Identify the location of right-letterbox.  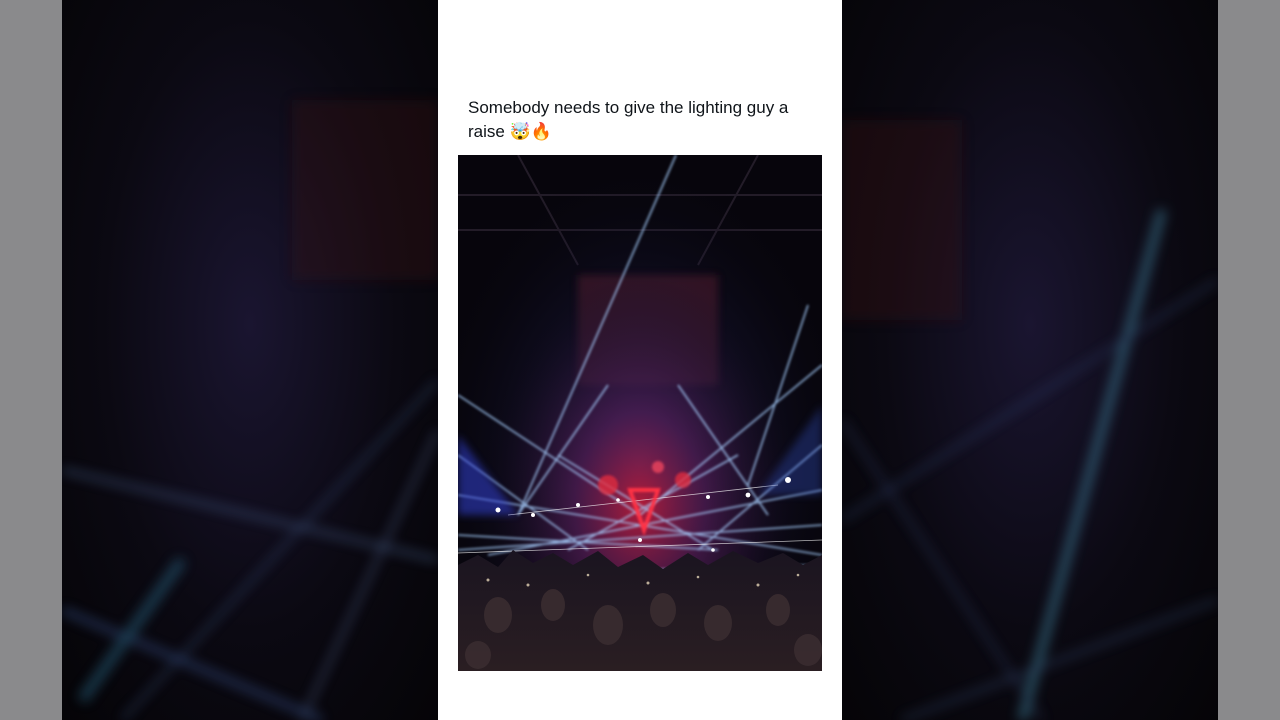
(1249, 360).